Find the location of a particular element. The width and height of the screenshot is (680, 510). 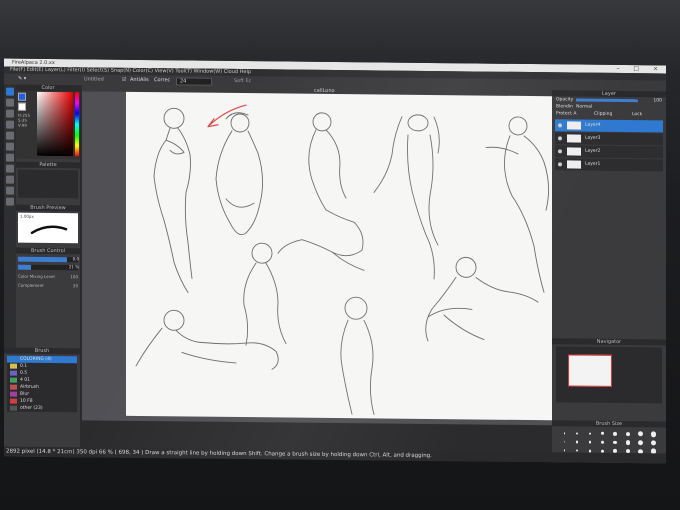

layer-row: Layer1 is located at coordinates (609, 165).